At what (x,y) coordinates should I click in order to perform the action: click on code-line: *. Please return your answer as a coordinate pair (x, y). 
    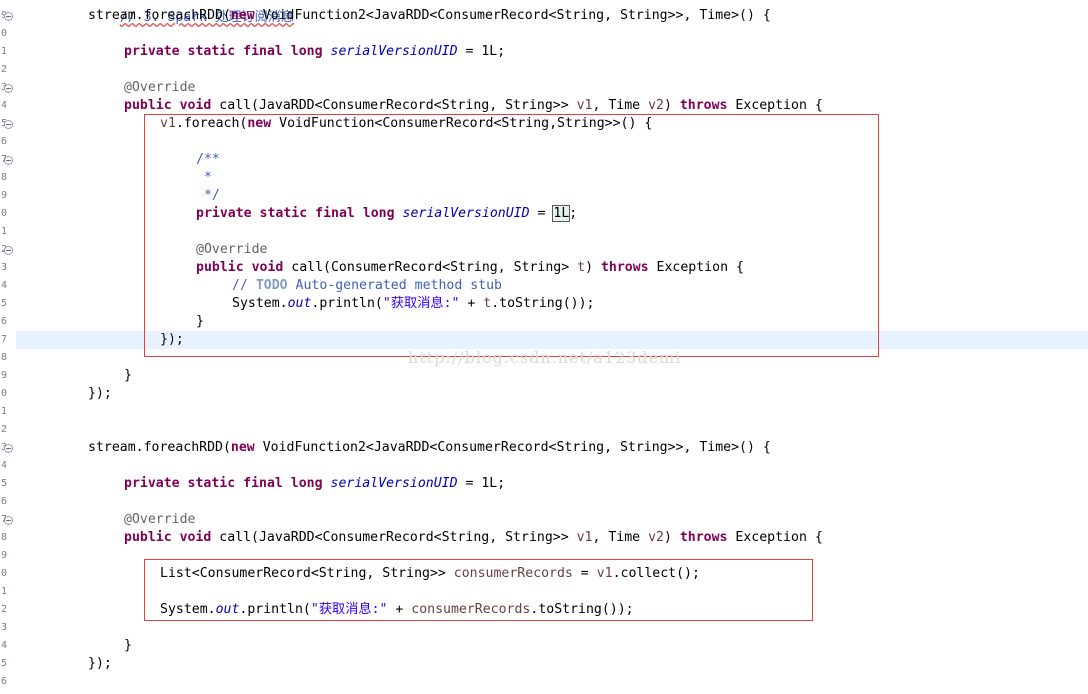
    Looking at the image, I should click on (204, 178).